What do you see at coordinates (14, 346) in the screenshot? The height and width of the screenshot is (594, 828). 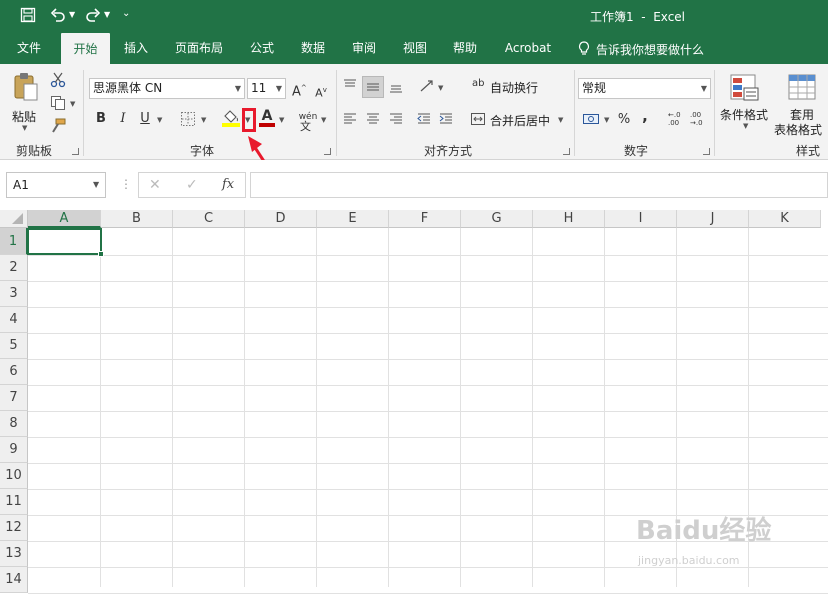 I see `row-header-5: 5` at bounding box center [14, 346].